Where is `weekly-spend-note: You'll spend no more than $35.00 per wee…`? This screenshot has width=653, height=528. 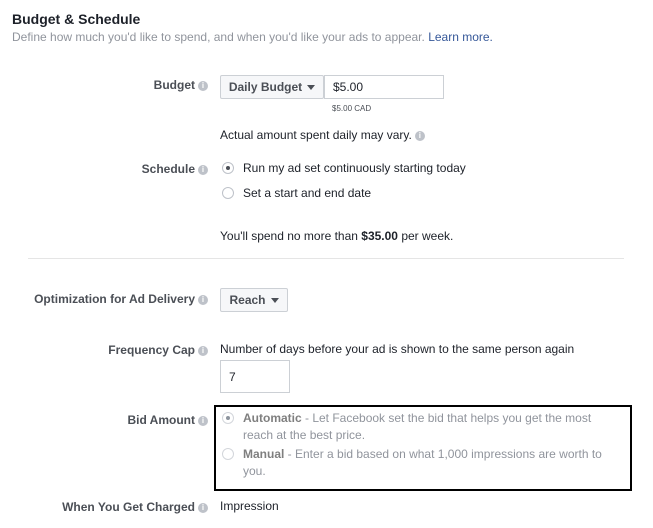
weekly-spend-note: You'll spend no more than $35.00 per wee… is located at coordinates (336, 236).